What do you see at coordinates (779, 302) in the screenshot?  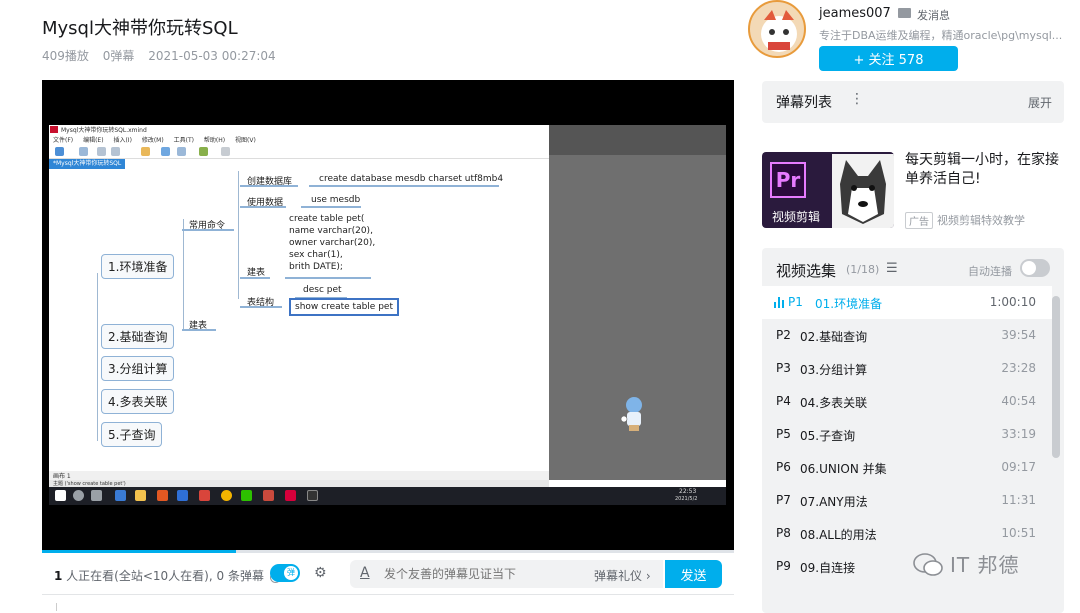 I see `now-playing-icon` at bounding box center [779, 302].